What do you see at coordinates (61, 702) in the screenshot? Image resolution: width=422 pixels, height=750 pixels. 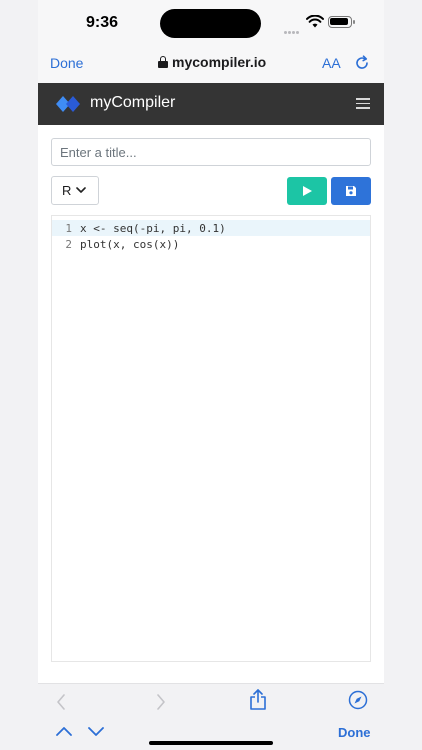 I see `back-icon` at bounding box center [61, 702].